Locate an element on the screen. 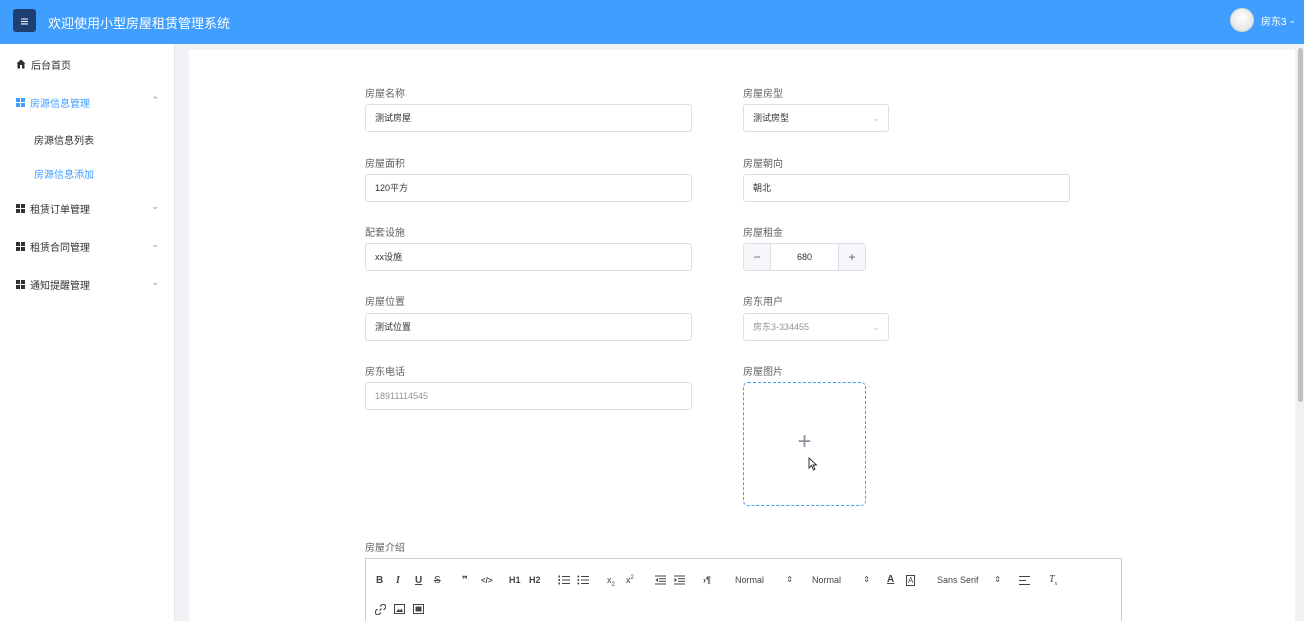 The width and height of the screenshot is (1304, 621). sidebar-item-home: 后台首页 is located at coordinates (87, 64).